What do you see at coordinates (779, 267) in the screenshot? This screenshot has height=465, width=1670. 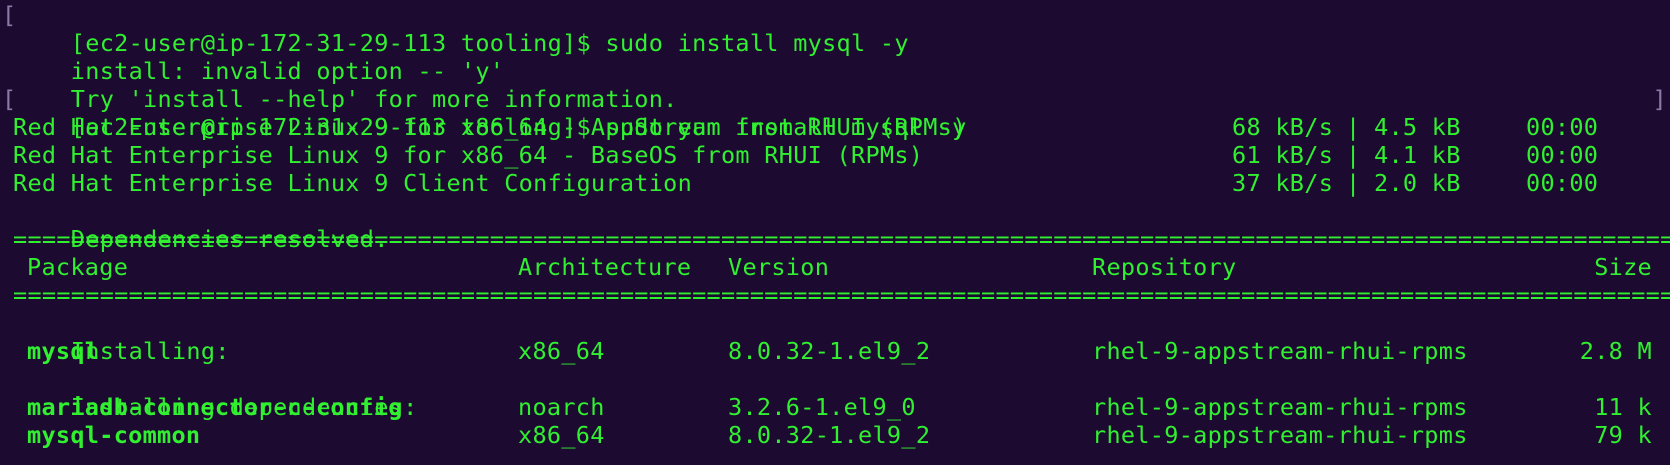 I see `header-version: Version` at bounding box center [779, 267].